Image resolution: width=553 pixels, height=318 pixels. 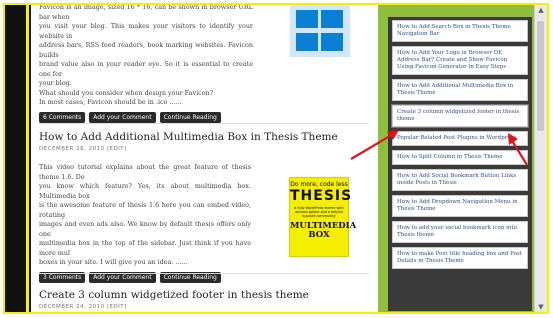 I want to click on left-dark-strip, so click(x=18, y=158).